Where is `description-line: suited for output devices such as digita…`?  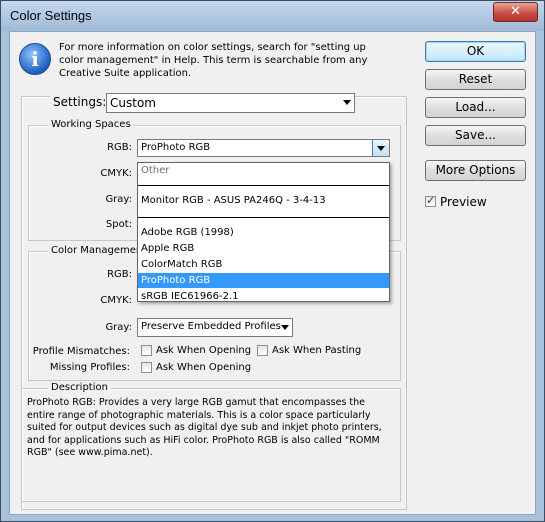
description-line: suited for output devices such as digita… is located at coordinates (204, 427).